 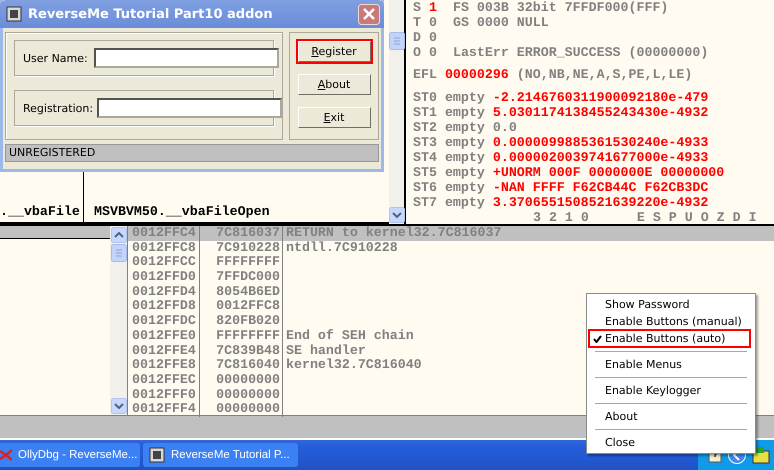 I want to click on dialog-button: About, so click(x=334, y=84).